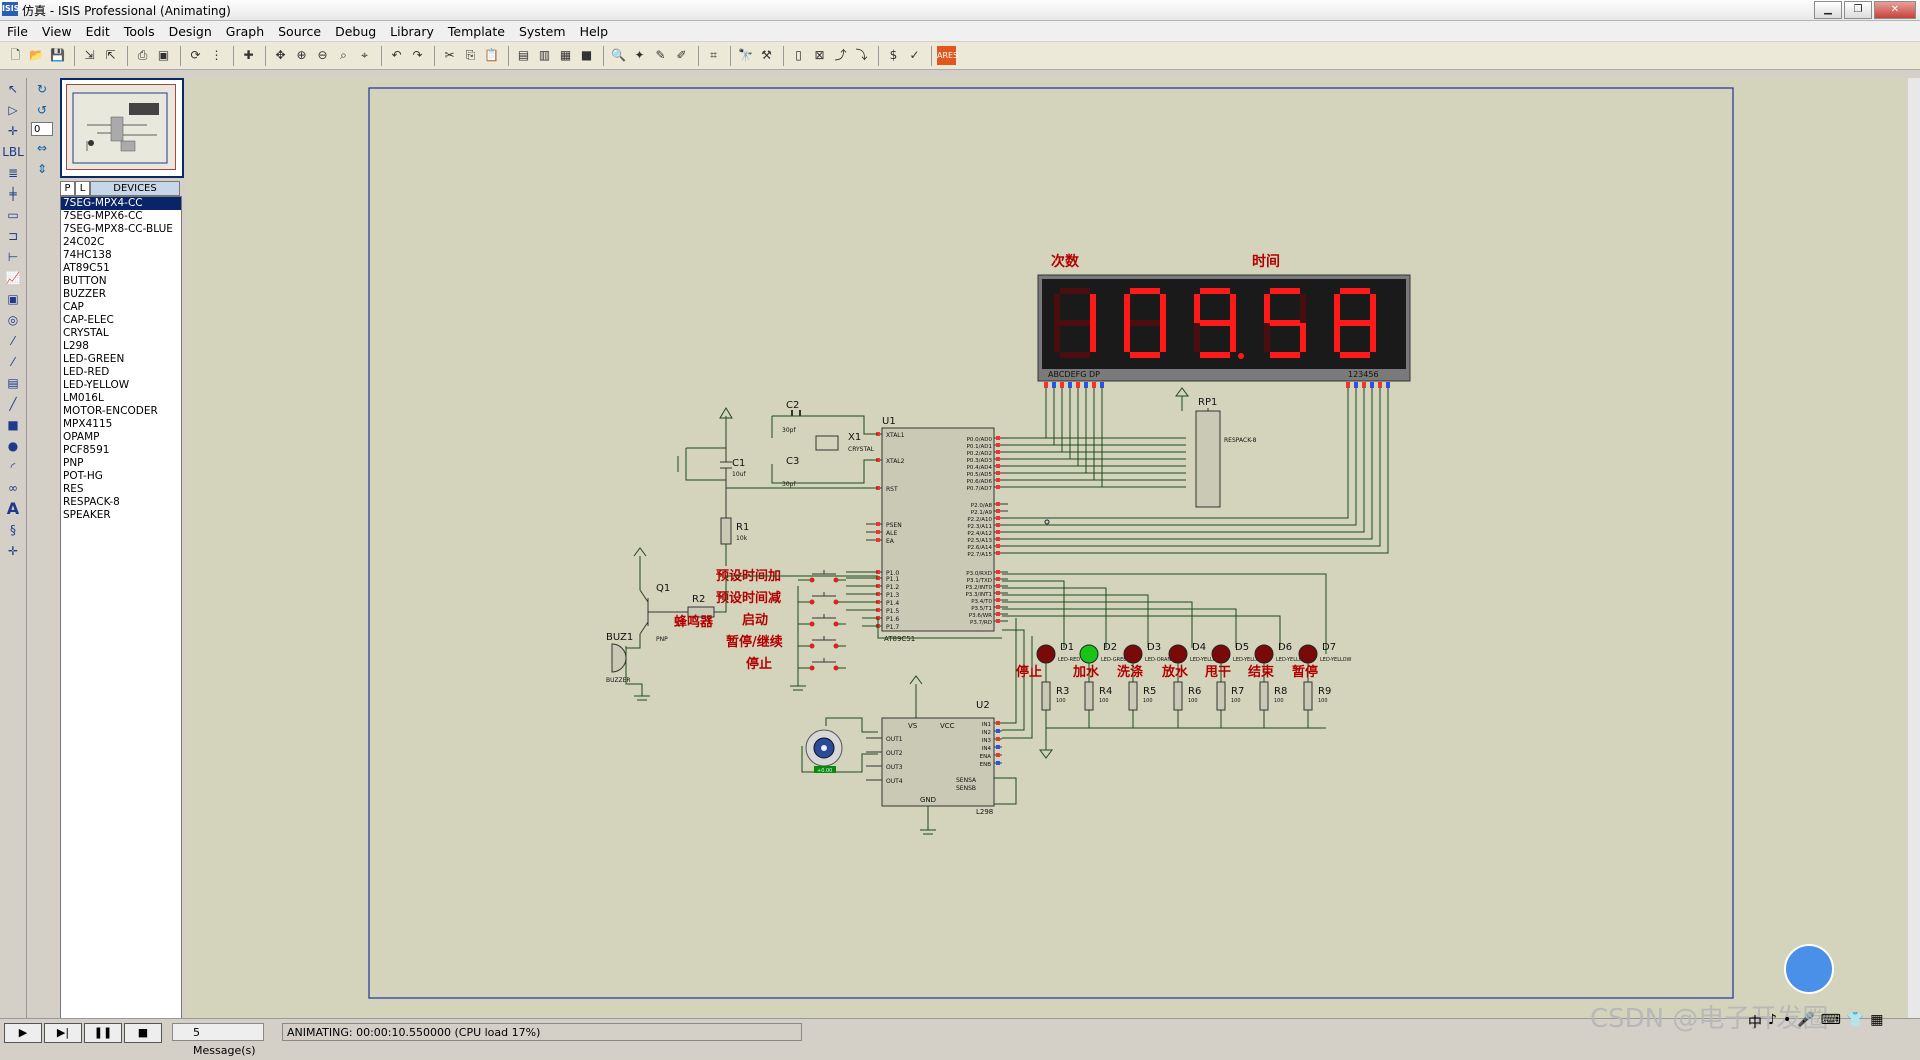 This screenshot has width=1920, height=1060. I want to click on led-indicator: D7 LED-YELLOW R9100 暂停, so click(1322, 685).